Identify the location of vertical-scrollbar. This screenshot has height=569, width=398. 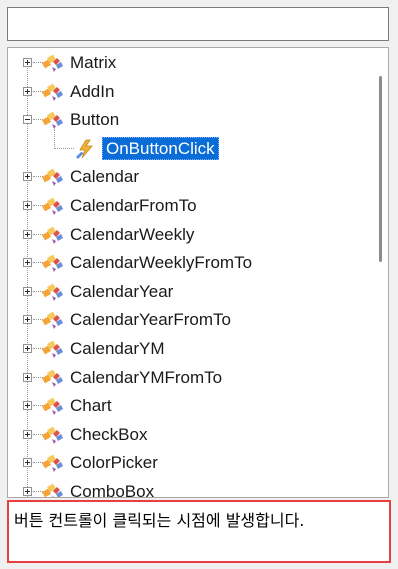
(380, 169).